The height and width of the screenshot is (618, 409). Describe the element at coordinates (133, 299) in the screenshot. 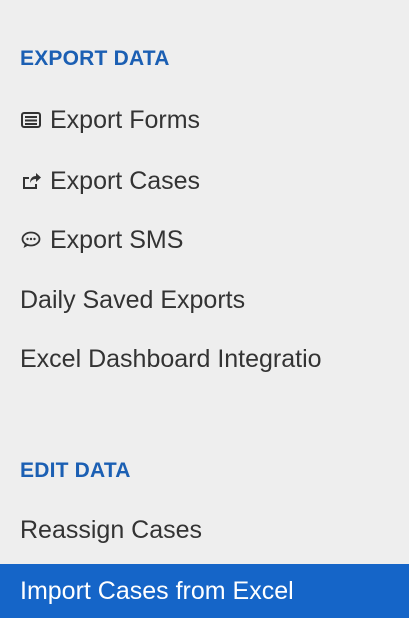

I see `sidebar-item-label: Daily Saved Exports` at that location.